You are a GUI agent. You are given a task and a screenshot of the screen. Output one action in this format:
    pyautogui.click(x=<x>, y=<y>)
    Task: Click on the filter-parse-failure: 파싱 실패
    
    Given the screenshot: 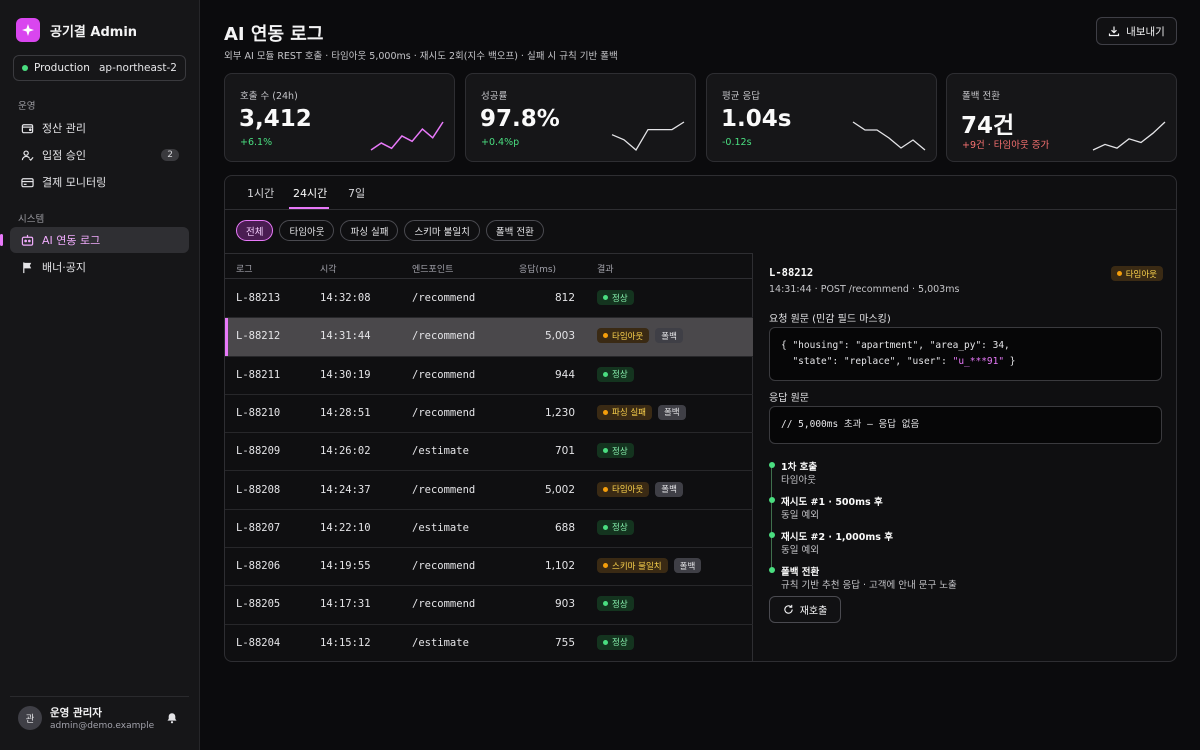 What is the action you would take?
    pyautogui.click(x=369, y=230)
    